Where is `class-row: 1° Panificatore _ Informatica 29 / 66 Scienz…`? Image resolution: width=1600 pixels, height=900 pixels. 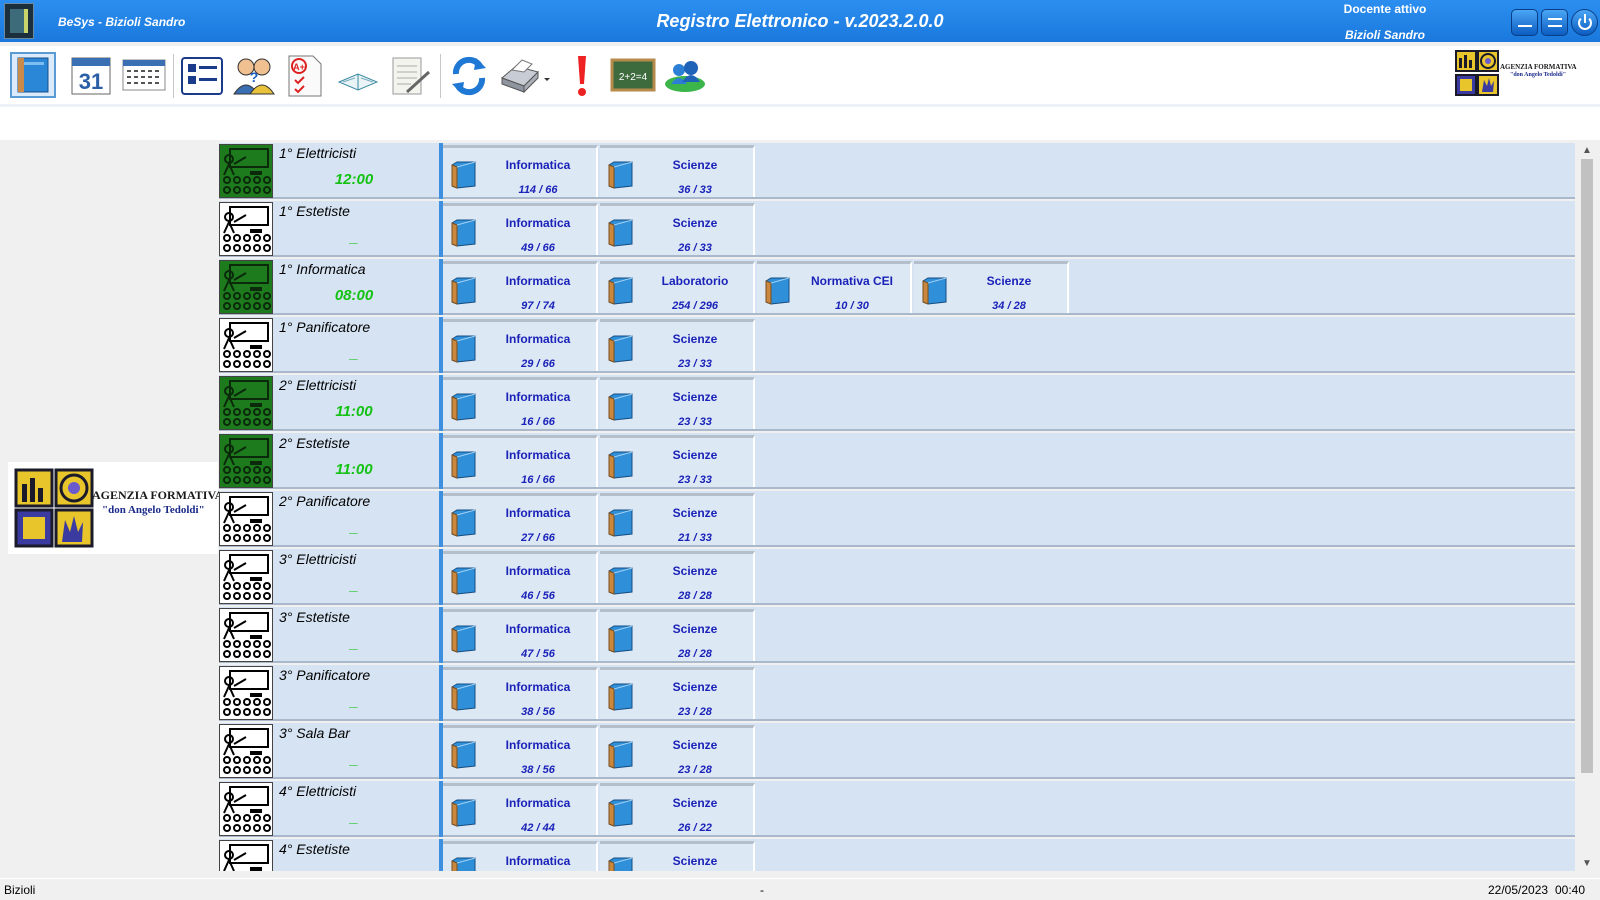
class-row: 1° Panificatore _ Informatica 29 / 66 Scienz… is located at coordinates (897, 345).